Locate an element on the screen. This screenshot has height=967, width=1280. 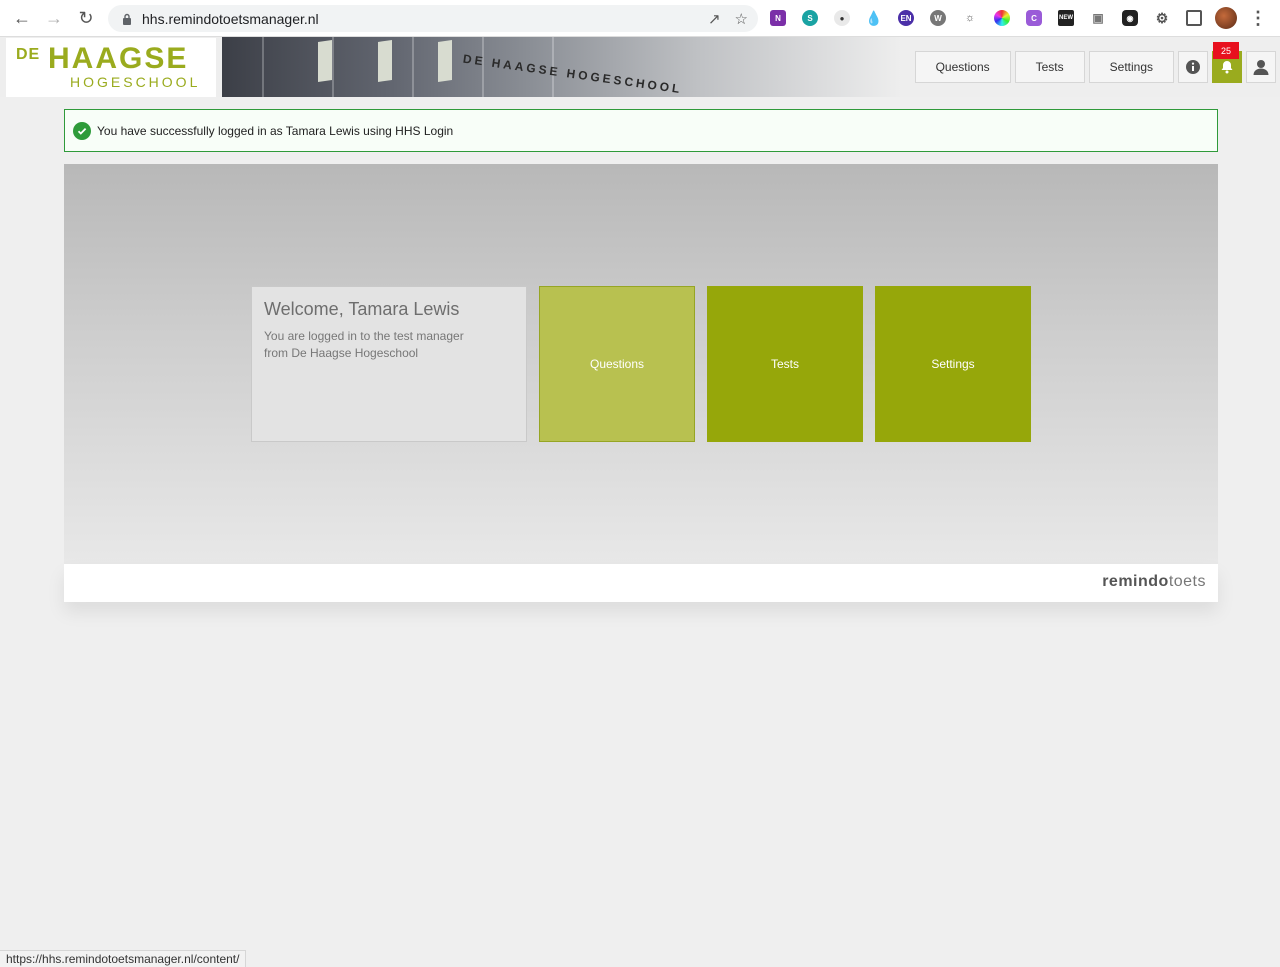
info-icon is located at coordinates (1193, 67).